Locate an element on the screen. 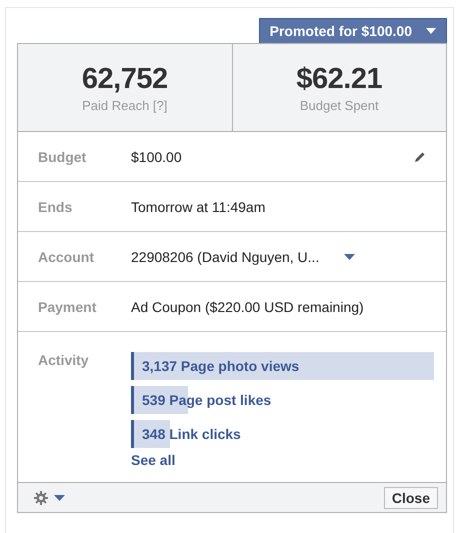  settings-menu-button is located at coordinates (49, 497).